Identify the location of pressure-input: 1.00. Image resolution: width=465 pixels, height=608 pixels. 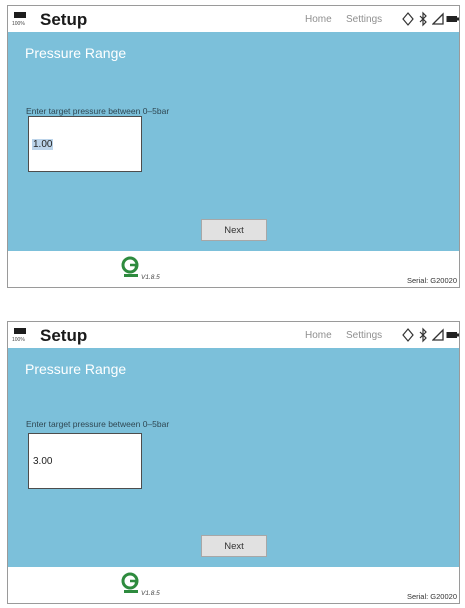
(85, 144).